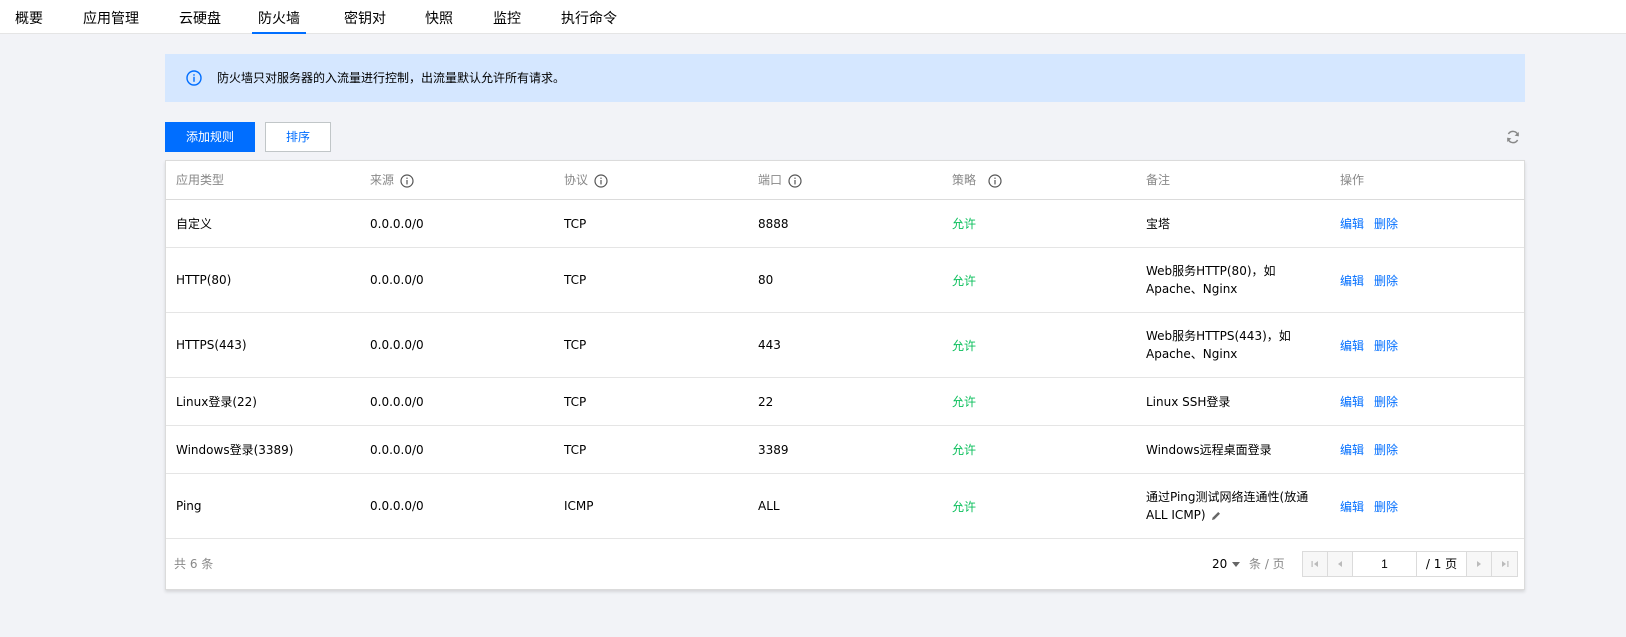 The height and width of the screenshot is (637, 1626). I want to click on notice-text: 防火墙只对服务器的入流量进行控制，出流量默认允许所有请求。, so click(391, 78).